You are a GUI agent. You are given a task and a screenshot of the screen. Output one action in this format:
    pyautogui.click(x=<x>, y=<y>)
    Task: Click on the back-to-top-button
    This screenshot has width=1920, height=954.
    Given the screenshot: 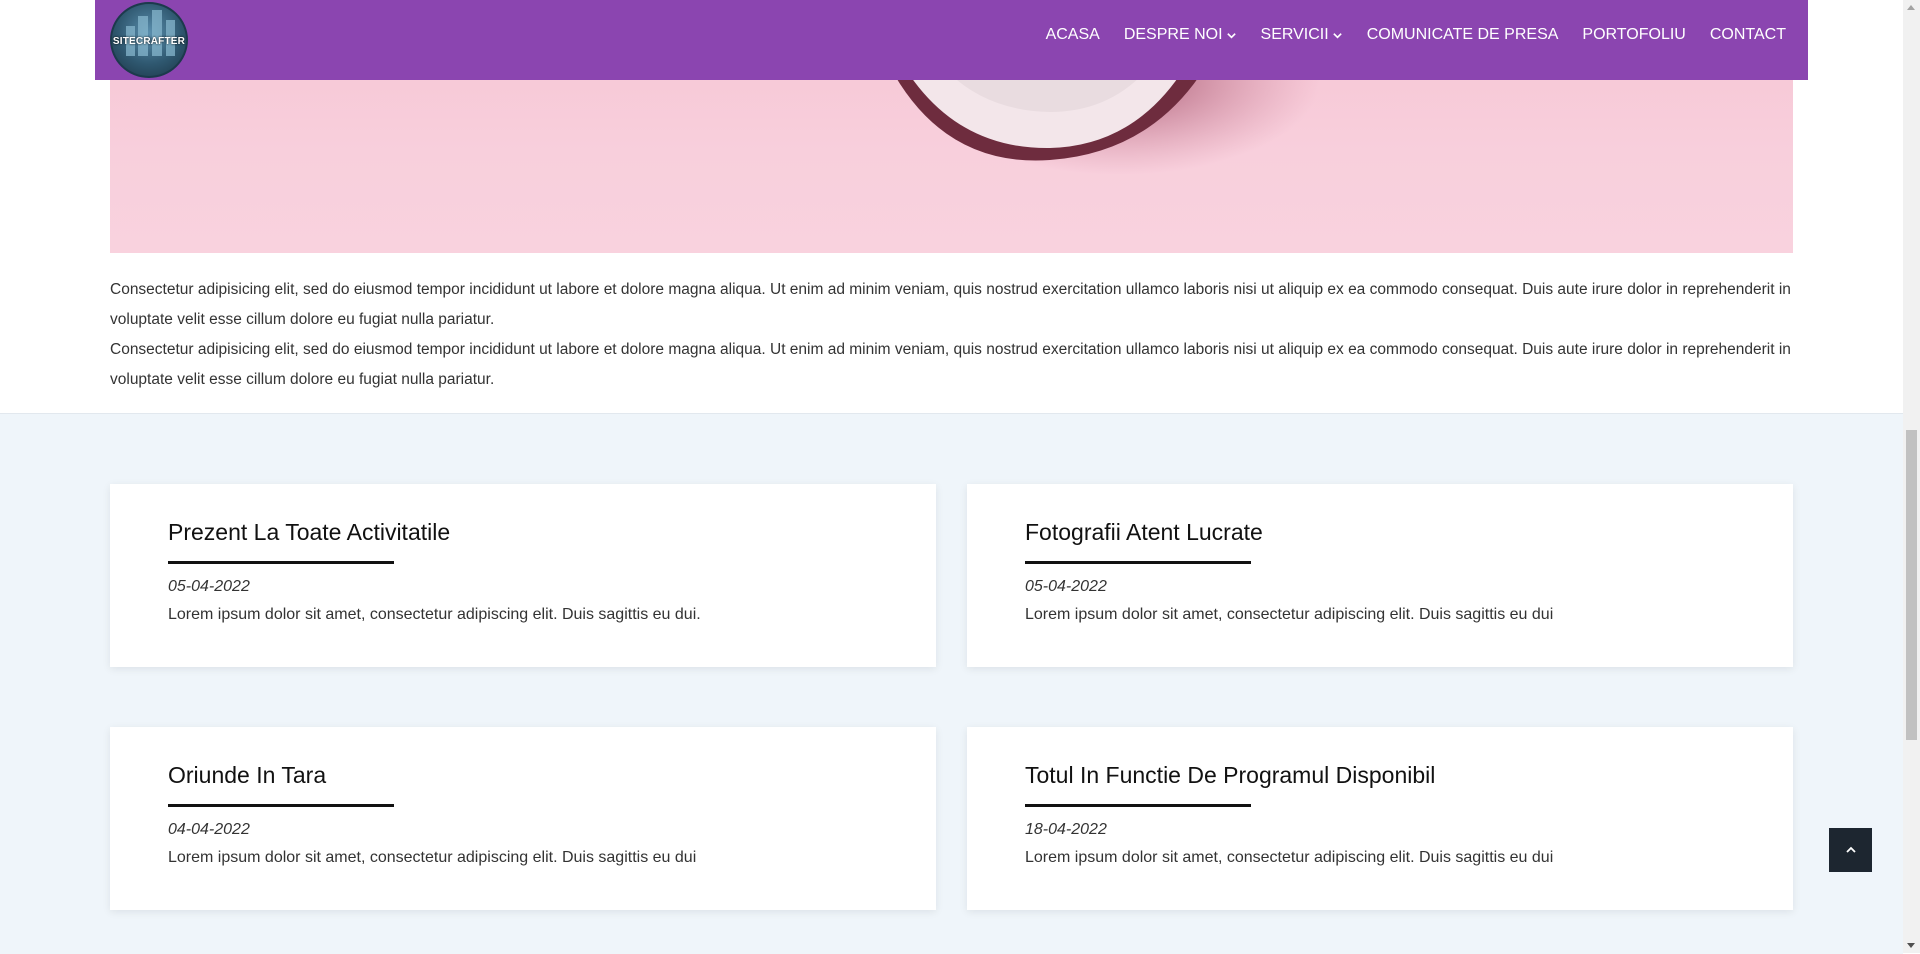 What is the action you would take?
    pyautogui.click(x=1850, y=850)
    